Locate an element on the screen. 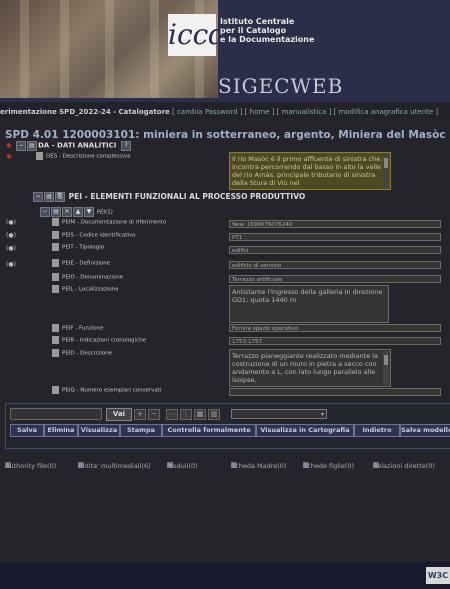  delete-icon: ✕ is located at coordinates (67, 212).